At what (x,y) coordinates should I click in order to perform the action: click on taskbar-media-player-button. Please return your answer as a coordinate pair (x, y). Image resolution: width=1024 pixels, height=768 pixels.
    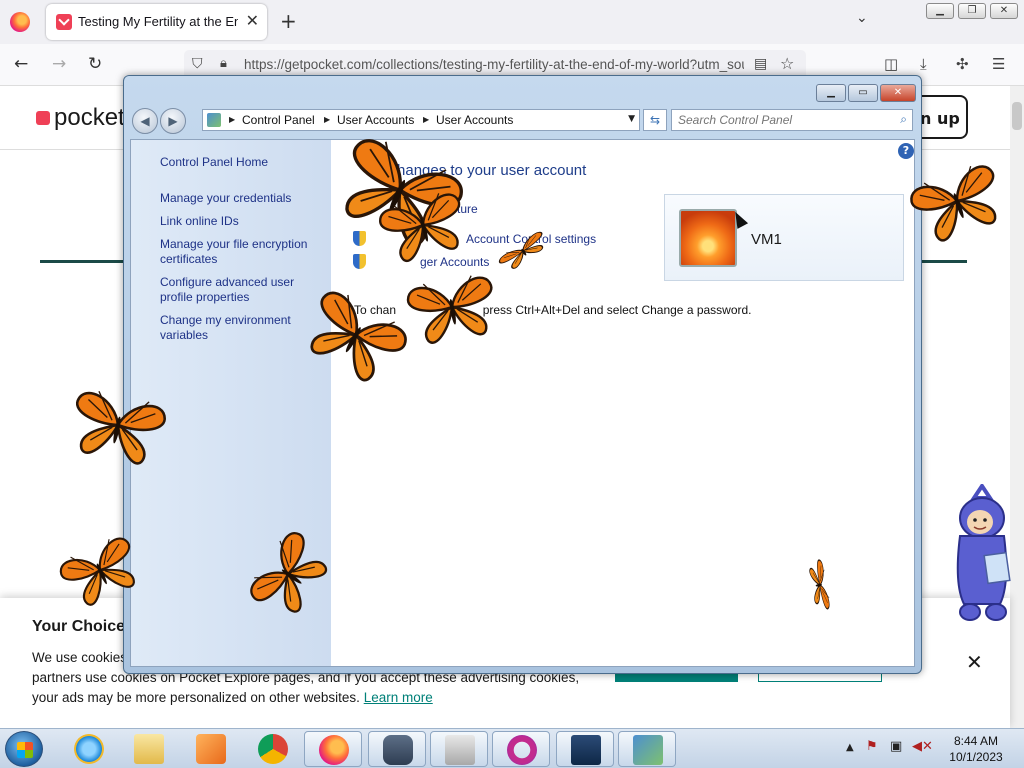
    Looking at the image, I should click on (211, 749).